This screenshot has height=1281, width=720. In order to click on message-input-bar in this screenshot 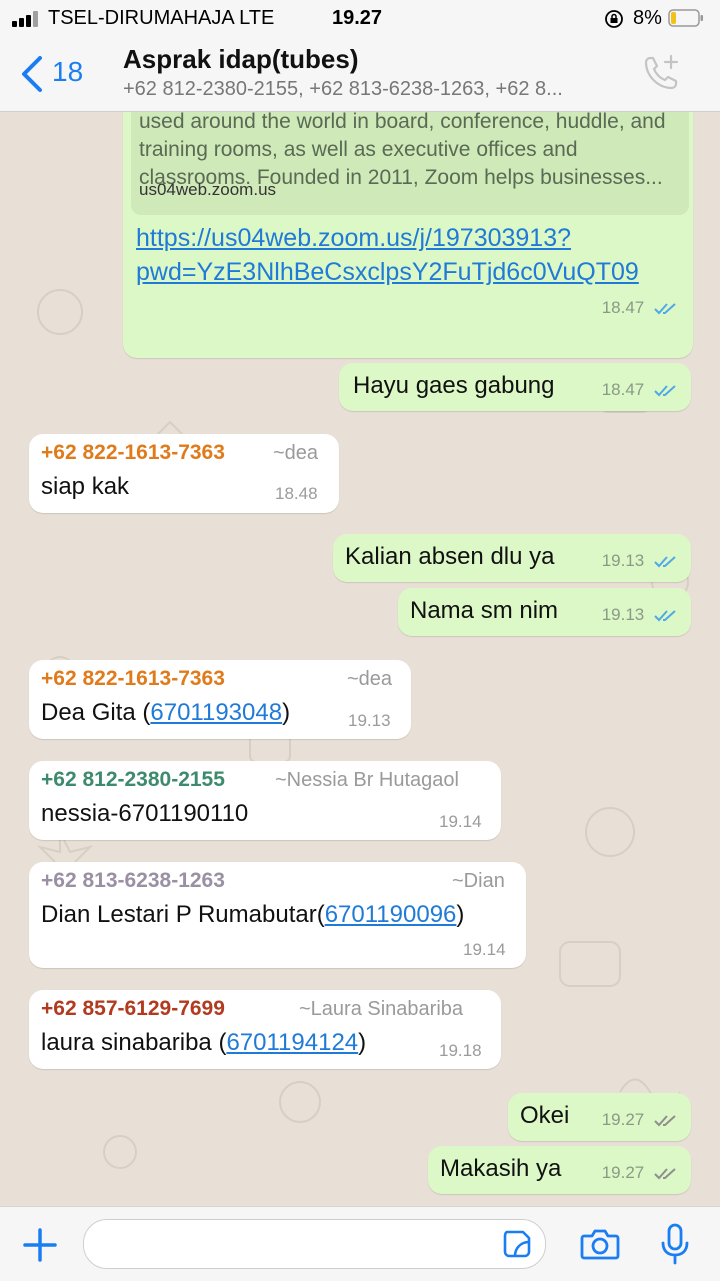, I will do `click(360, 1243)`.